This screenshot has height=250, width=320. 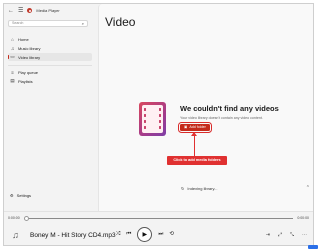 I want to click on player-extra-controls: ⇥ ⤢ ⤡ ⋯, so click(x=286, y=235).